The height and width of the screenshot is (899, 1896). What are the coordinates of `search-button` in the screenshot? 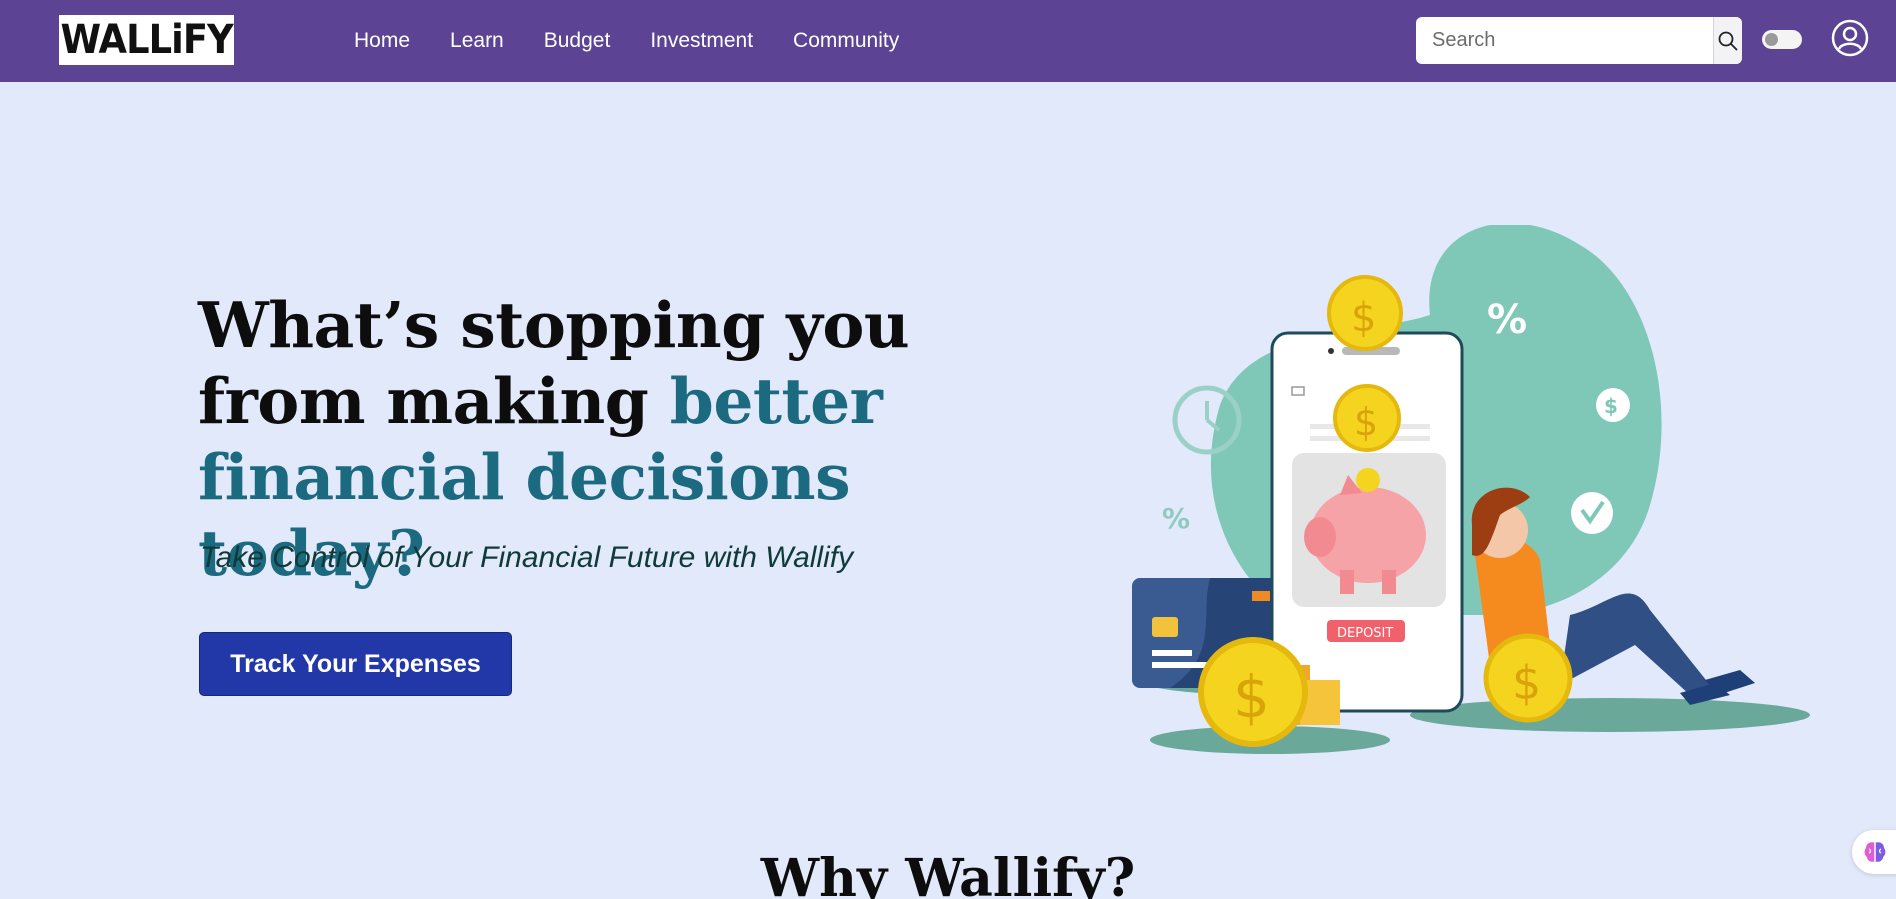 It's located at (1727, 40).